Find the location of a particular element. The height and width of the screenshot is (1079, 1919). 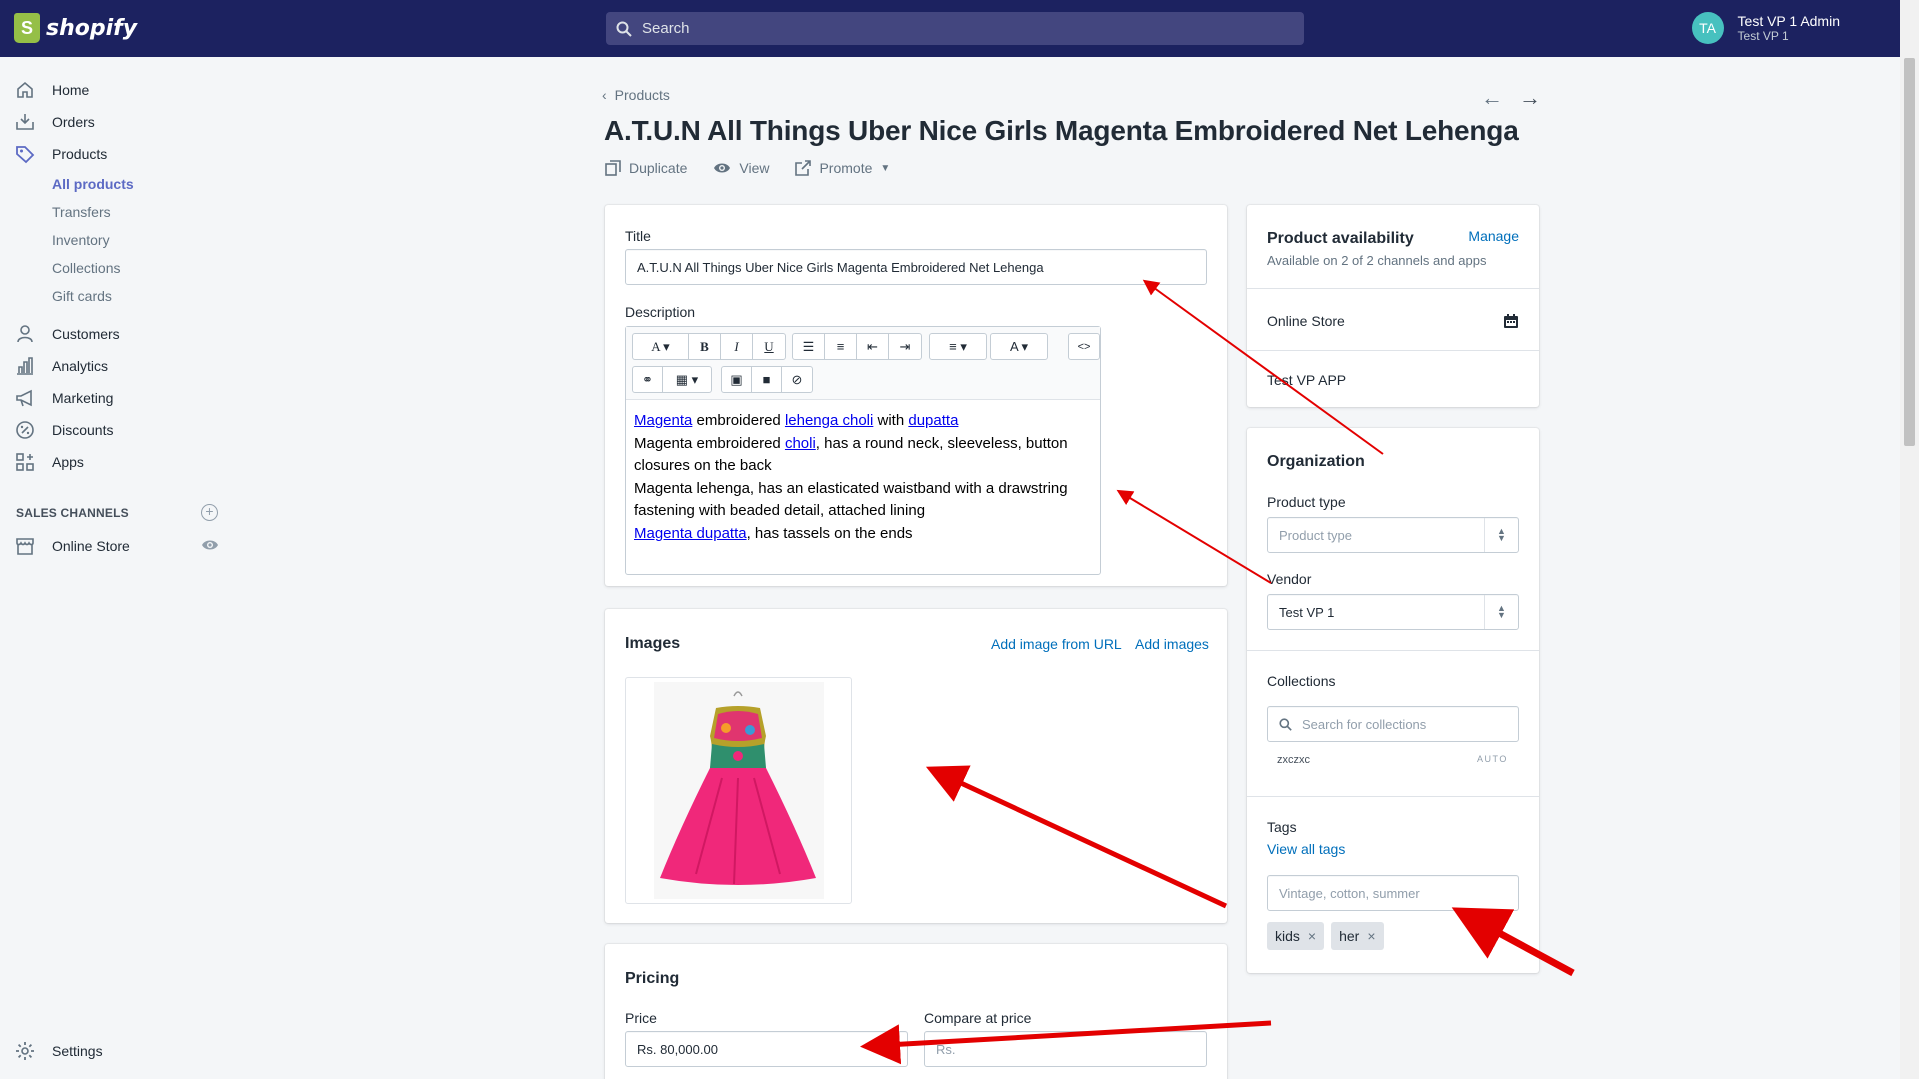

sidebar-item-label: Marketing is located at coordinates (83, 398).